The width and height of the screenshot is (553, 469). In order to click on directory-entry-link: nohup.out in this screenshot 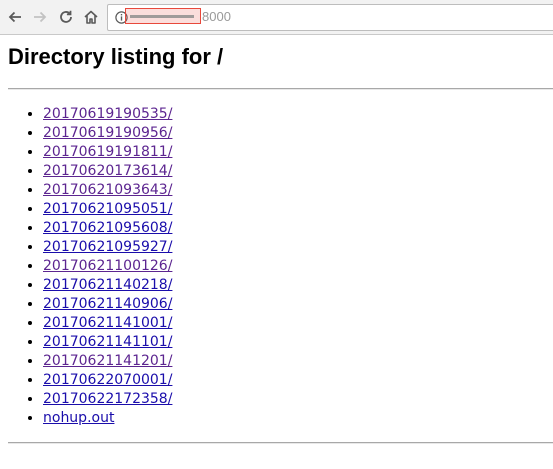, I will do `click(78, 418)`.